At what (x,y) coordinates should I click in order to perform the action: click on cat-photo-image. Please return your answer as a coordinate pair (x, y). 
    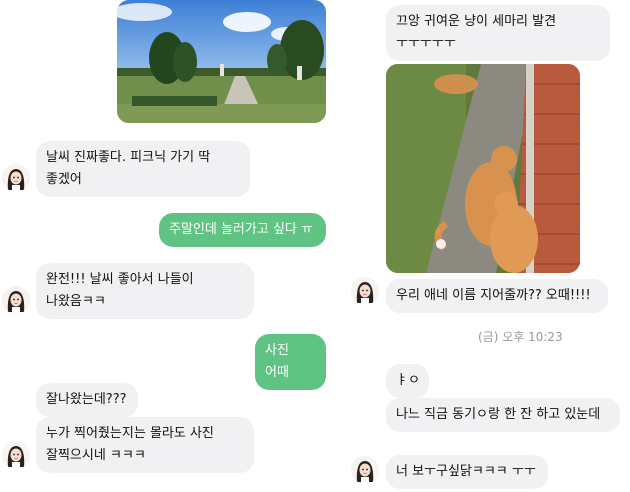
    Looking at the image, I should click on (483, 168).